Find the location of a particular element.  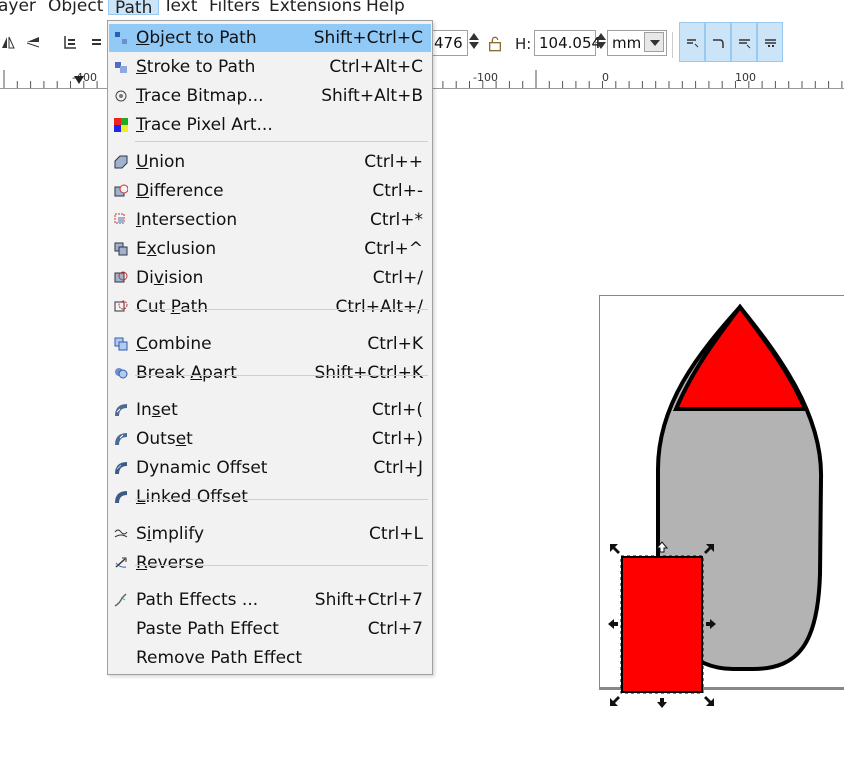

simplify-icon is located at coordinates (121, 533).